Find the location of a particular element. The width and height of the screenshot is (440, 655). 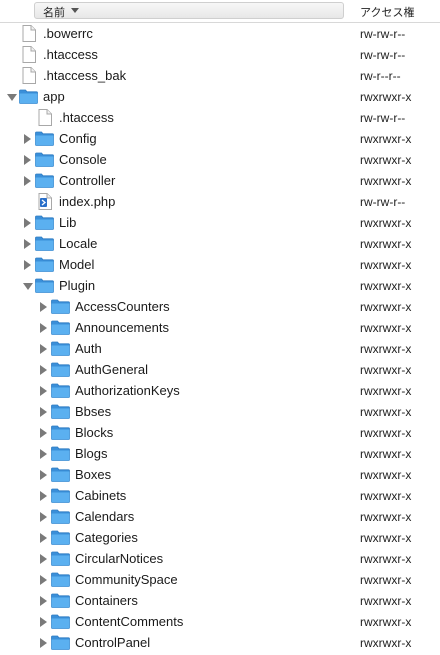

folder-row: Controller rwxrwxr-x is located at coordinates (220, 180).